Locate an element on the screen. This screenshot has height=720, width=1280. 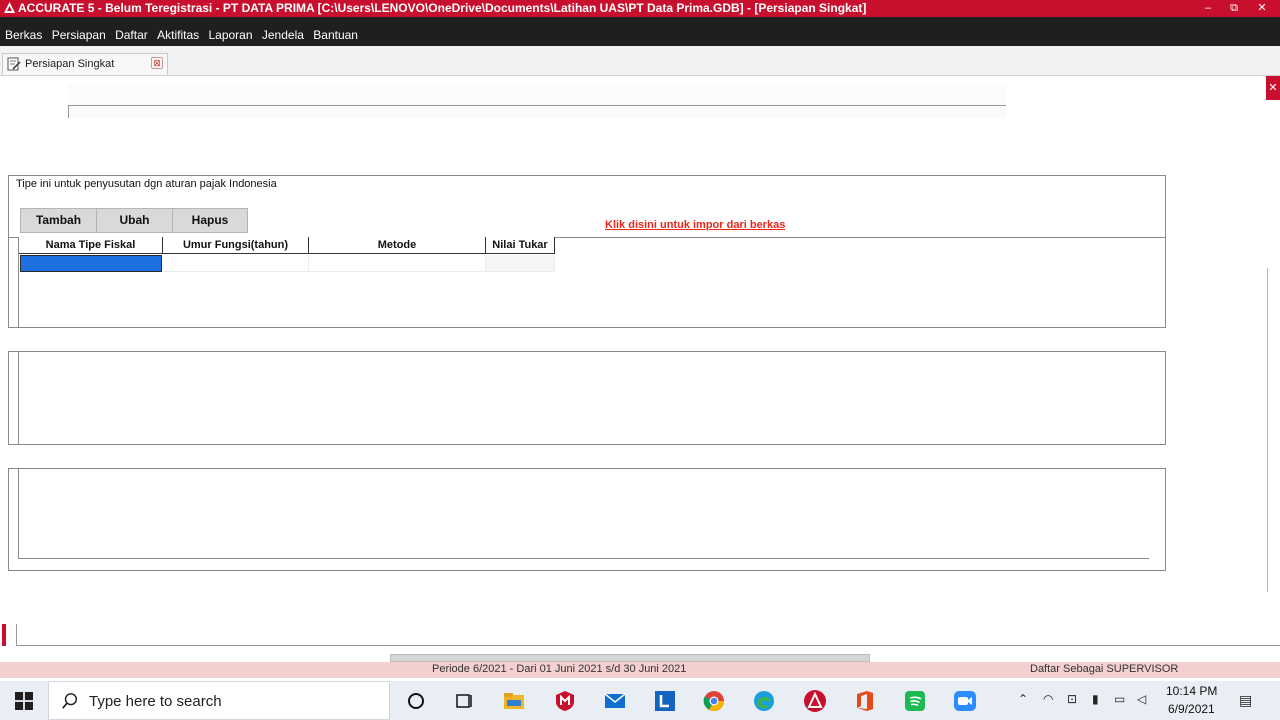
search-icon is located at coordinates (70, 701).